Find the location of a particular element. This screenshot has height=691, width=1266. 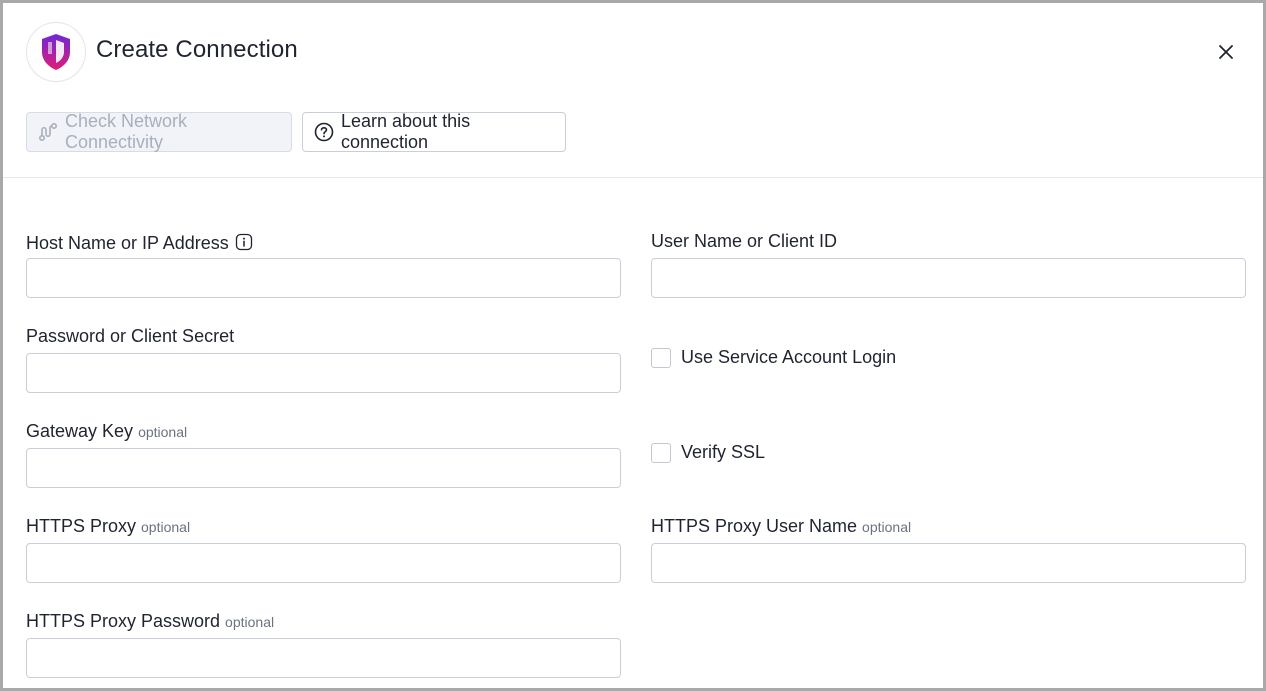

learn-about-connection-button: Learn about this connection is located at coordinates (434, 131).